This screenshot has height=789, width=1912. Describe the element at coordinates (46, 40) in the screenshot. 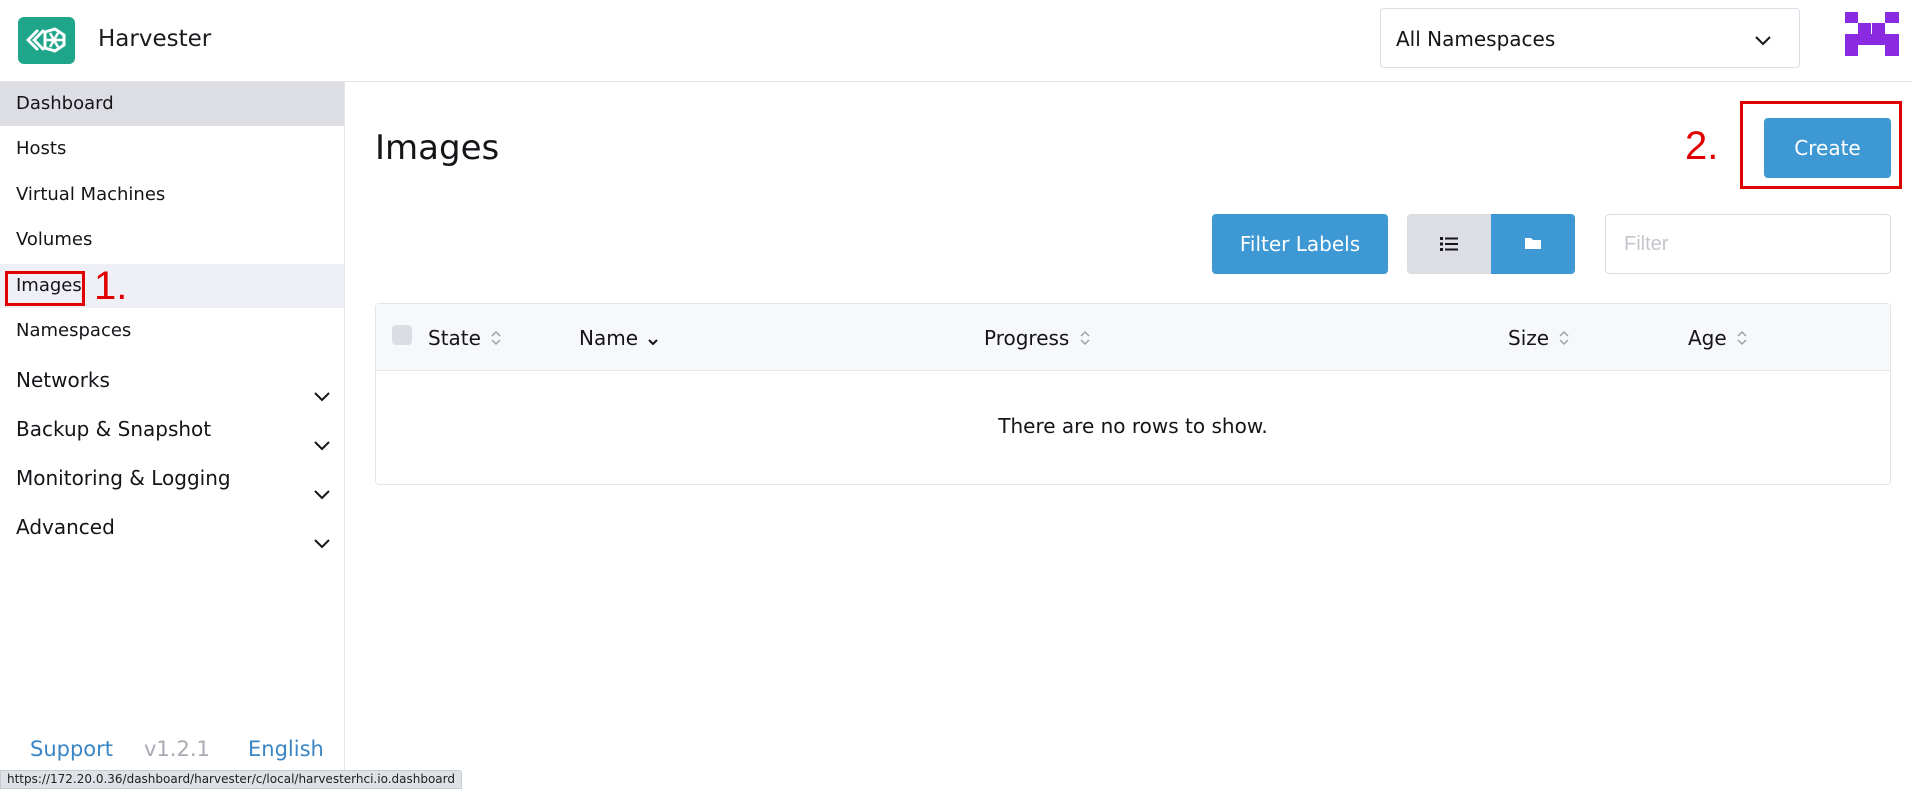

I see `harvester-logo-icon` at that location.